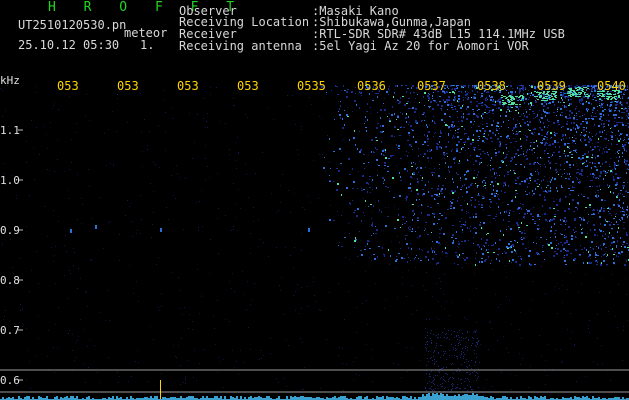  What do you see at coordinates (117, 398) in the screenshot?
I see `signal-trace-bar` at bounding box center [117, 398].